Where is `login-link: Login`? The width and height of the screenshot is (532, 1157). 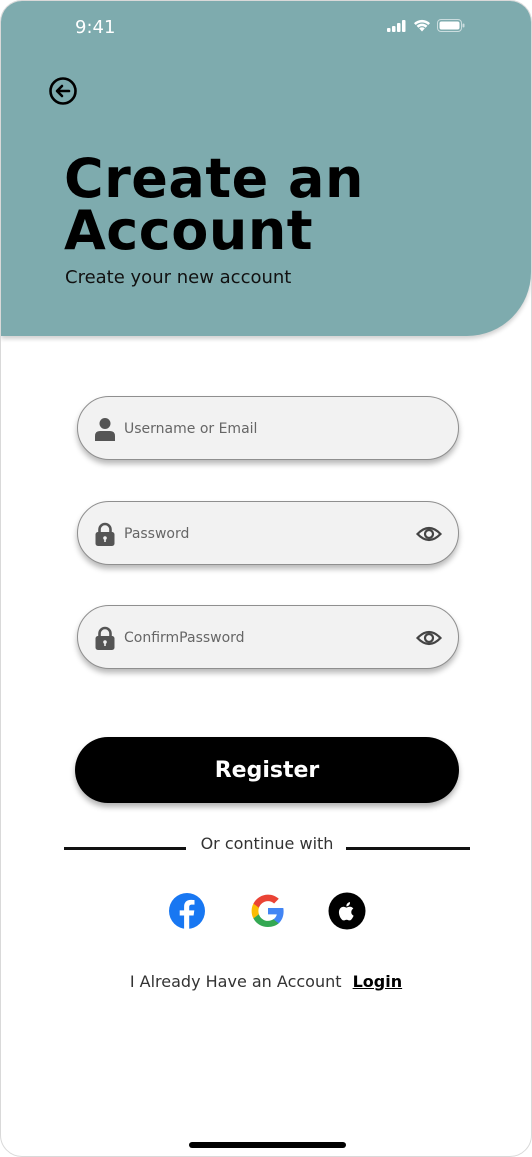
login-link: Login is located at coordinates (378, 981).